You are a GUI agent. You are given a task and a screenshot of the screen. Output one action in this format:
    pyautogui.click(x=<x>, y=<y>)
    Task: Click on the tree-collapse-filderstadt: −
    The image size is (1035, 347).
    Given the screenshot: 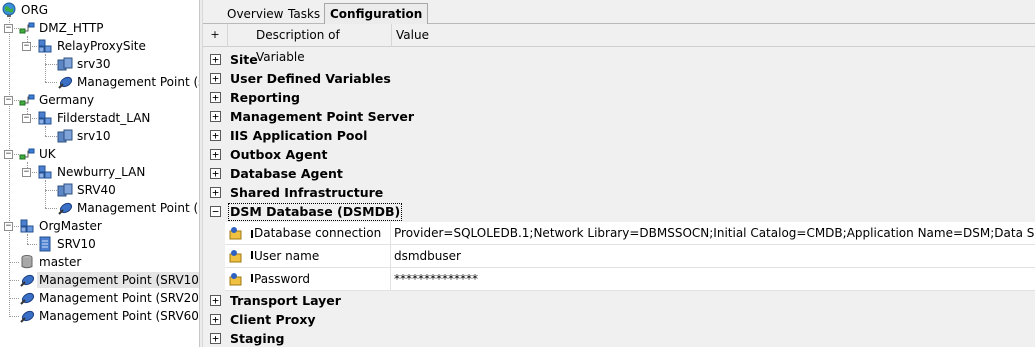 What is the action you would take?
    pyautogui.click(x=26, y=118)
    